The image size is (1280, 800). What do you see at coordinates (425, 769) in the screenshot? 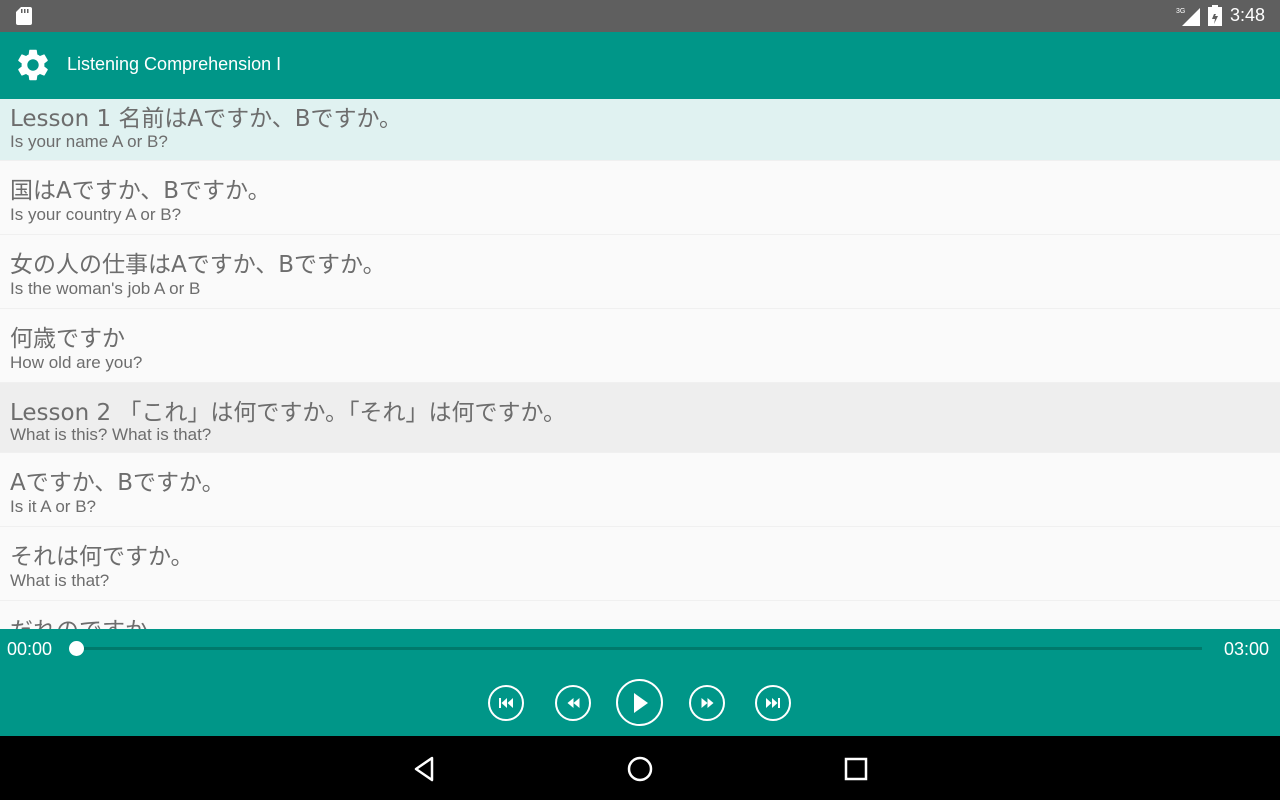
I see `back-icon` at bounding box center [425, 769].